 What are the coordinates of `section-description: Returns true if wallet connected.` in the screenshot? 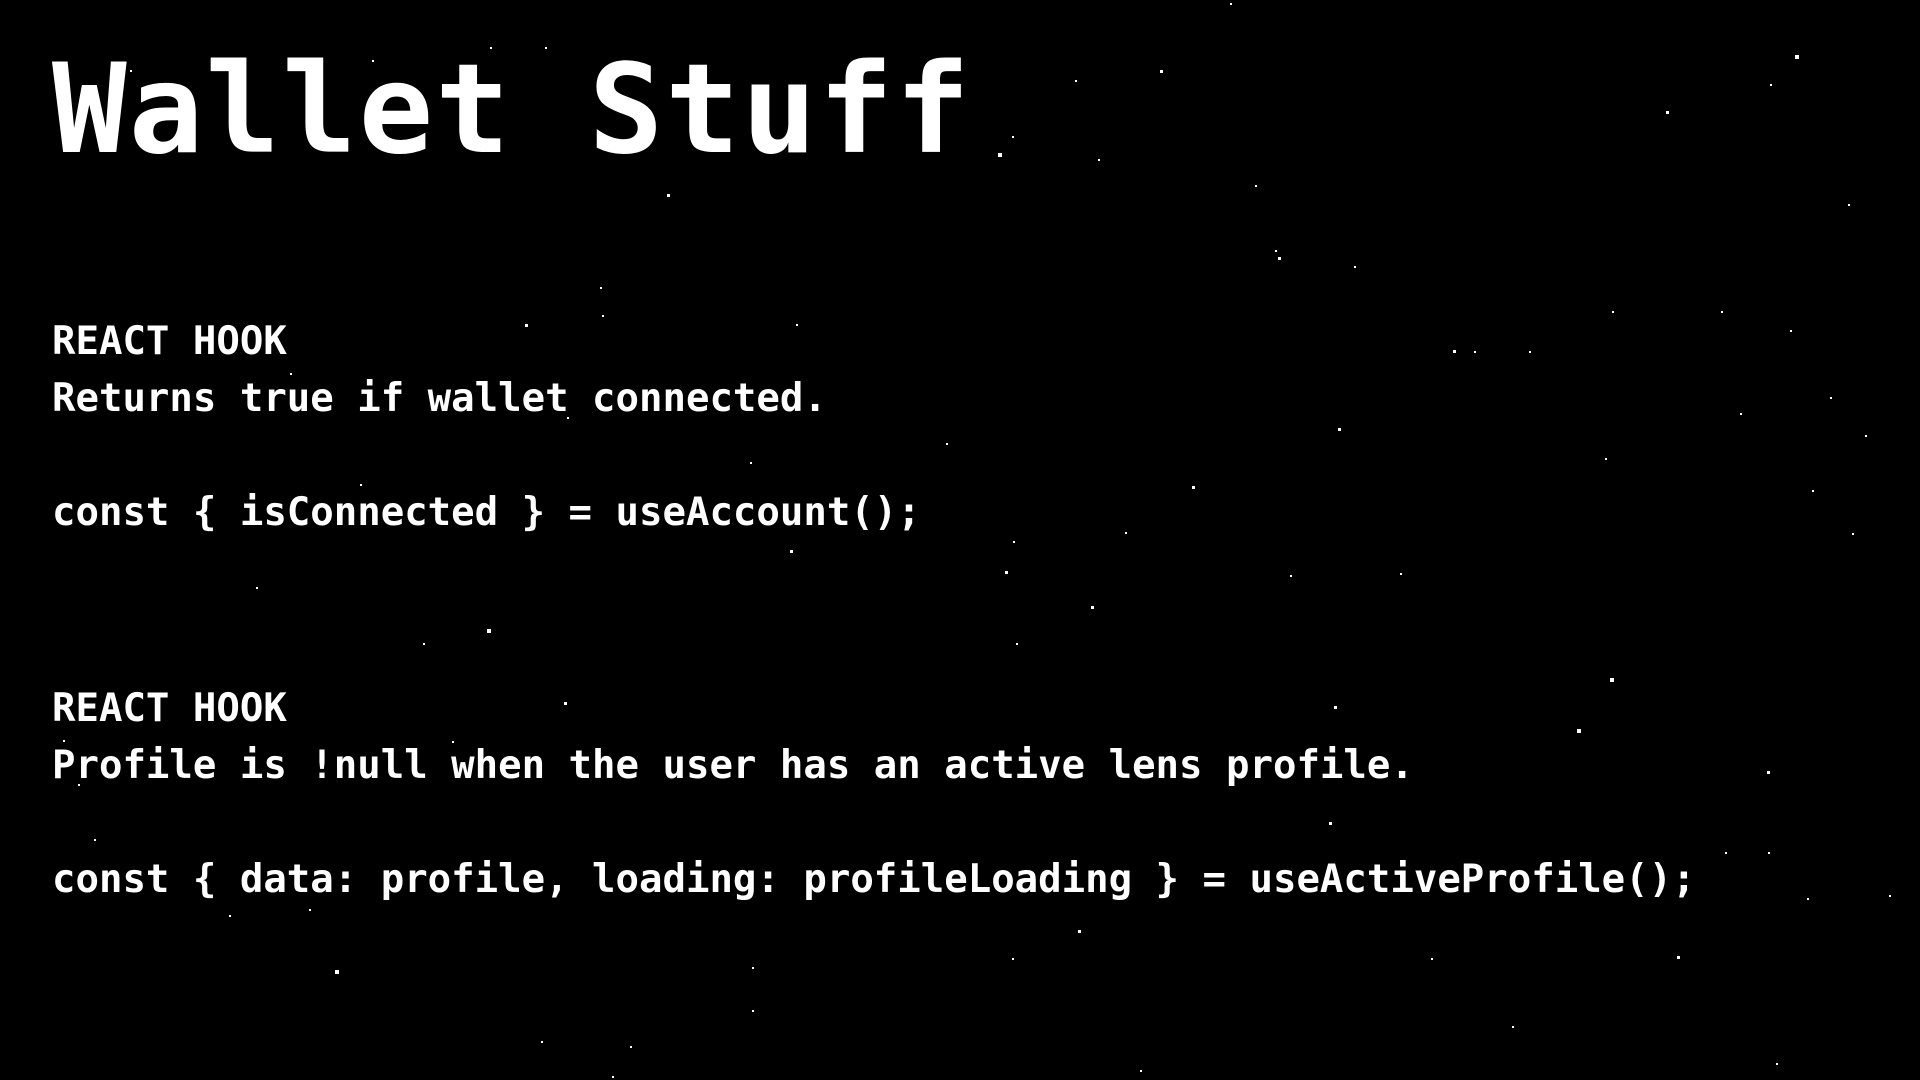 It's located at (439, 398).